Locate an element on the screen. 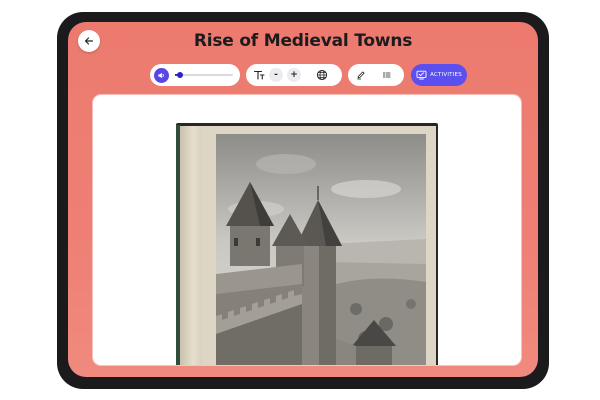  pen-icon is located at coordinates (361, 75).